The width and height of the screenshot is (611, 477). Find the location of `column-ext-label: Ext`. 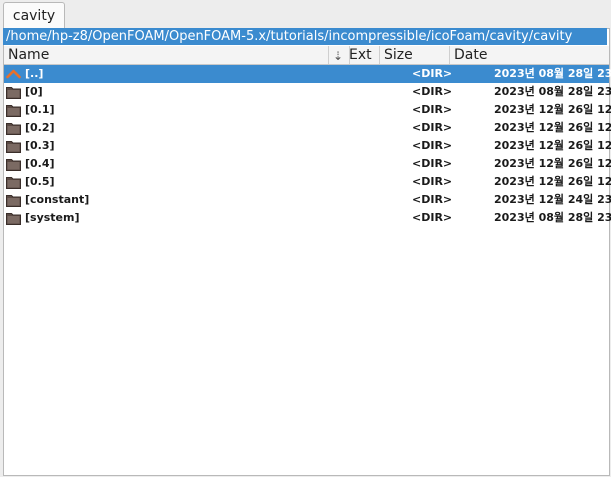

column-ext-label: Ext is located at coordinates (360, 55).